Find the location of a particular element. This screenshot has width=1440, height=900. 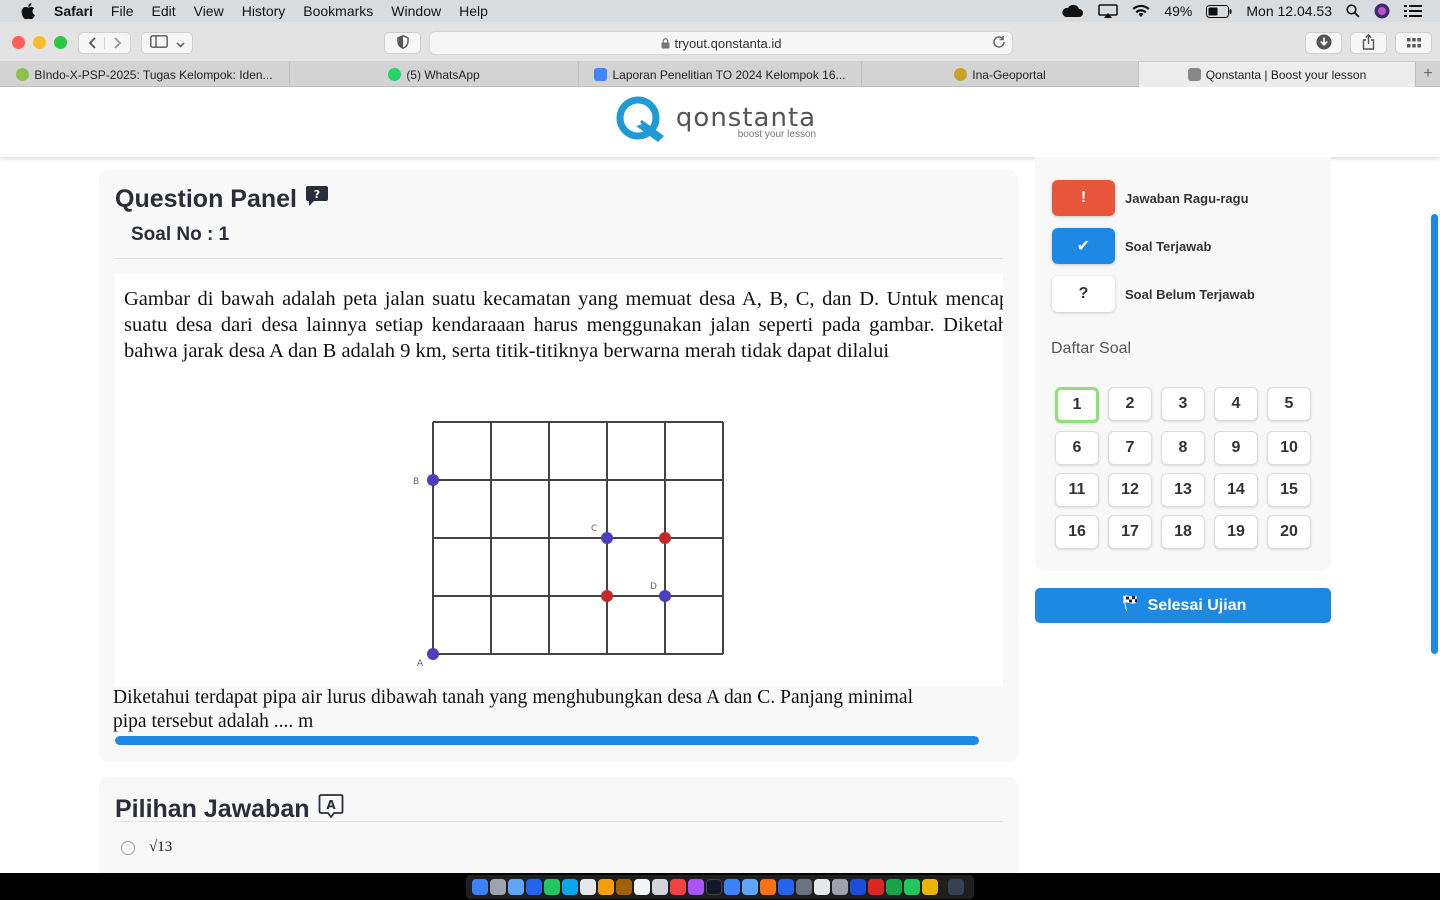

pages-icon is located at coordinates (768, 887).